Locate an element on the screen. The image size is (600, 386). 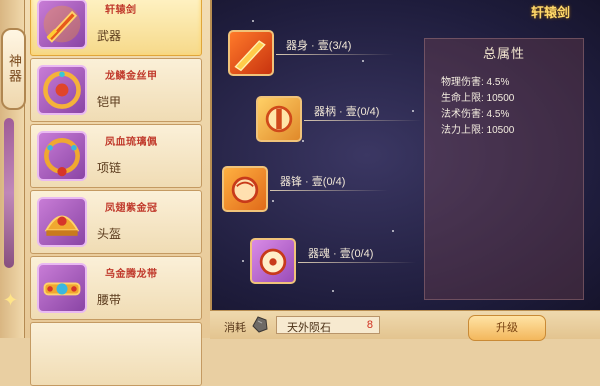
list-item-helmet: 凤翅紫金冠 头盔 is located at coordinates (116, 222).